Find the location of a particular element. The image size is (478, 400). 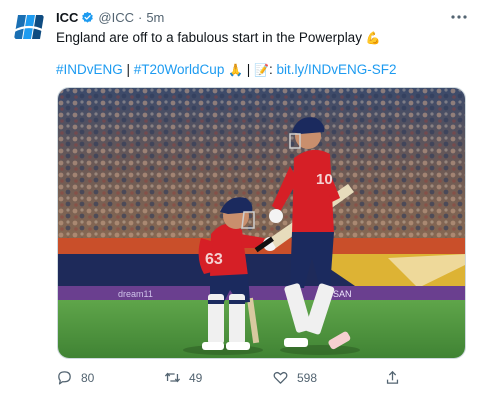

flexed-biceps-emoji: 💪 is located at coordinates (373, 38).